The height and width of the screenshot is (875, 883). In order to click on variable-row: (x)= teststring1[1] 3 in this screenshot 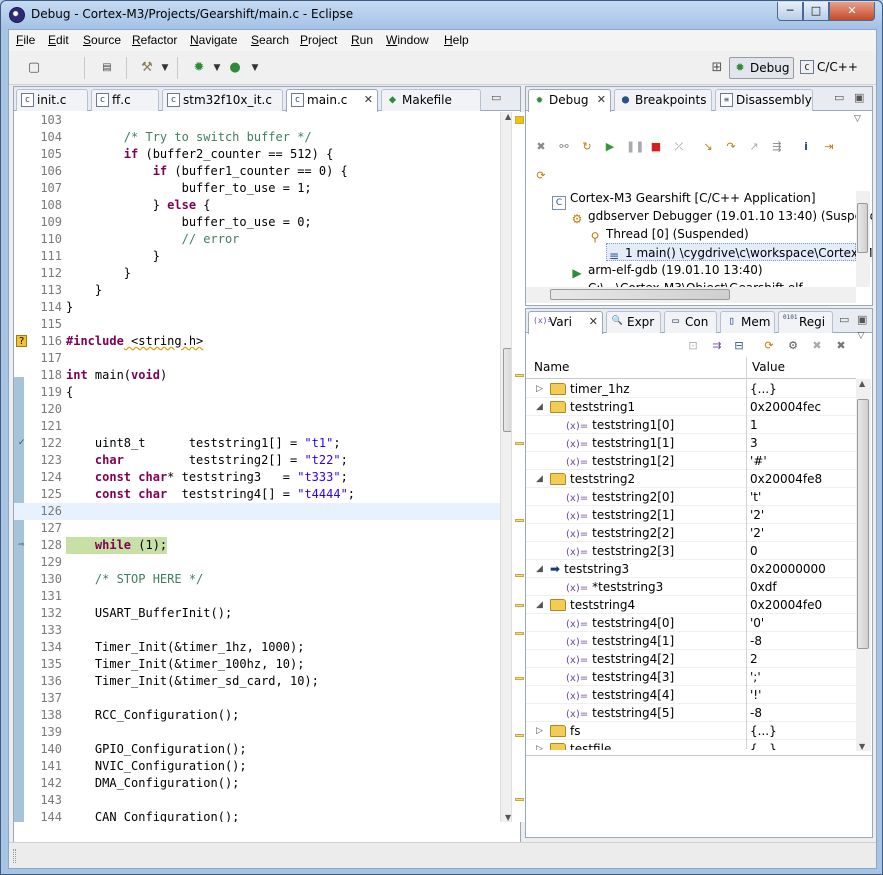, I will do `click(691, 443)`.